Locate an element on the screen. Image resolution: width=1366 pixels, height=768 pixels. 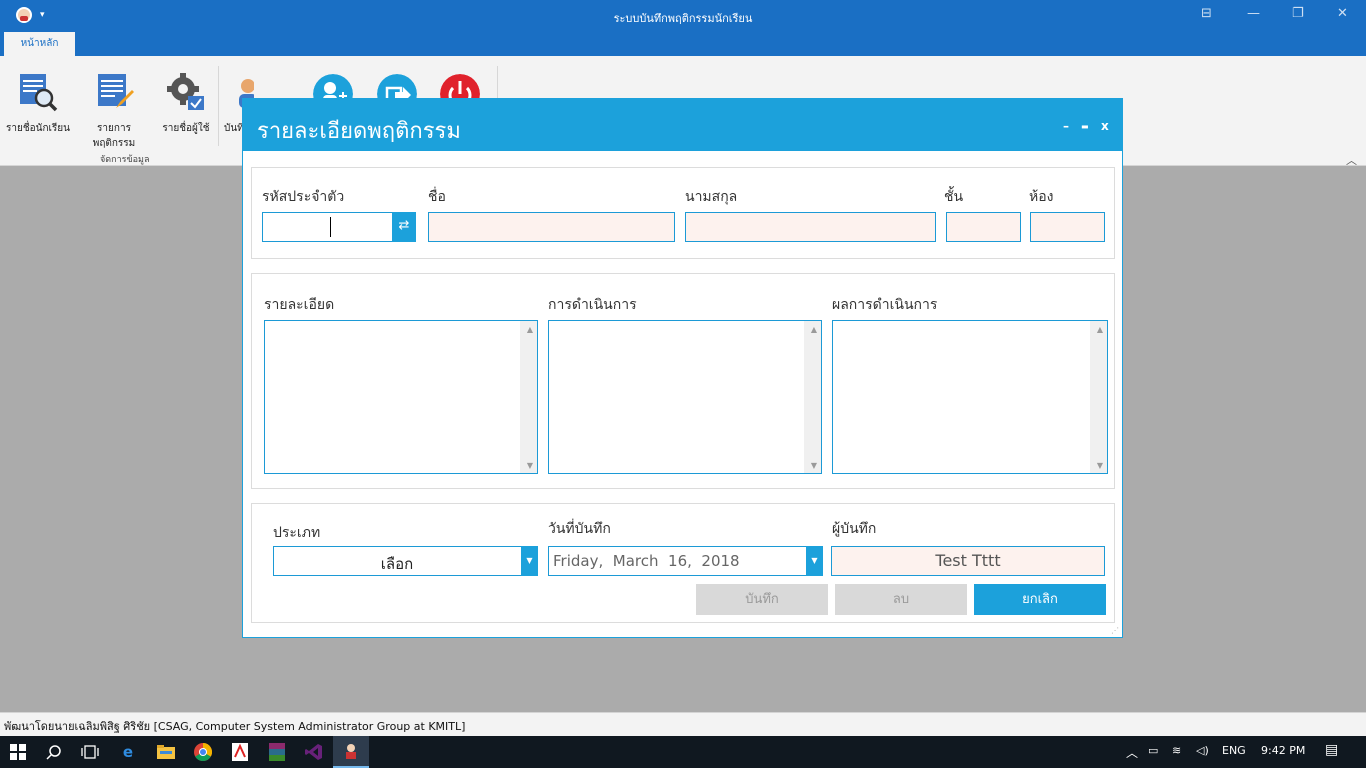
window-close-button: ✕ is located at coordinates (1342, 13).